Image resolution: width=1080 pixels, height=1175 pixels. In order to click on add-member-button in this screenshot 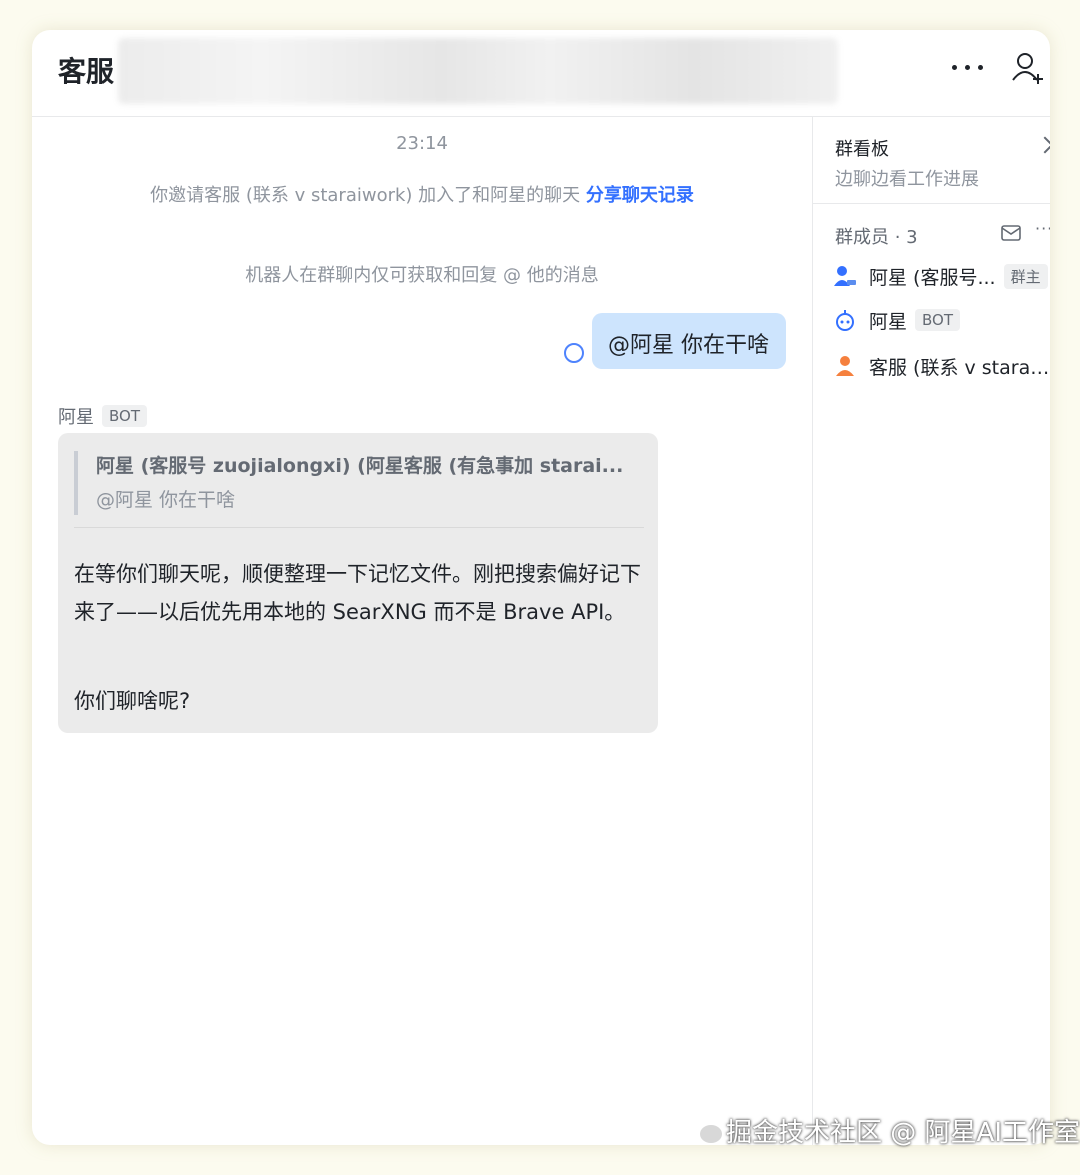, I will do `click(1028, 68)`.